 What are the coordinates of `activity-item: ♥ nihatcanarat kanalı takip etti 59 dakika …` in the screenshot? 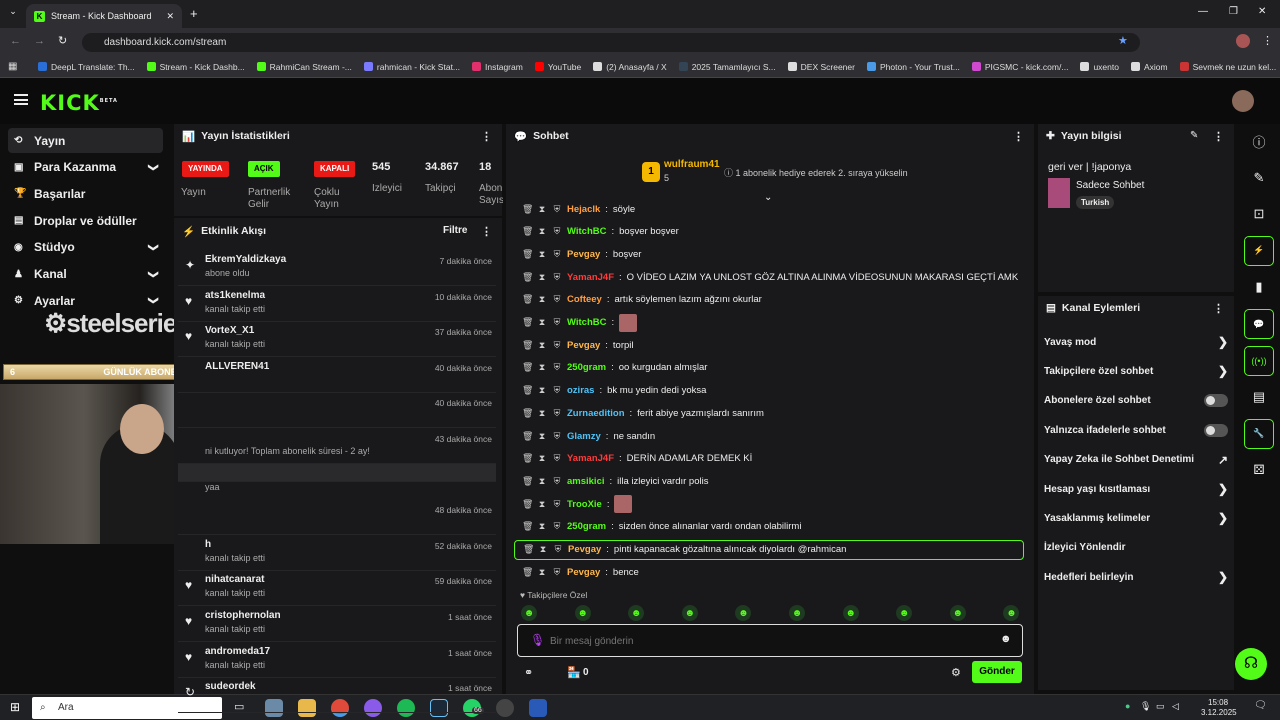 It's located at (337, 588).